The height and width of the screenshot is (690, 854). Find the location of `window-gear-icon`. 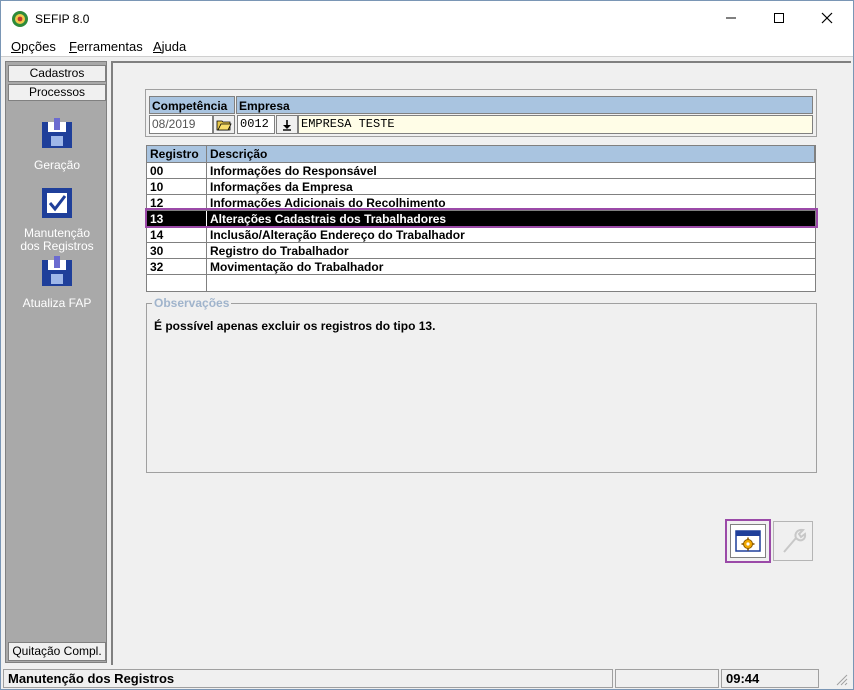

window-gear-icon is located at coordinates (748, 541).